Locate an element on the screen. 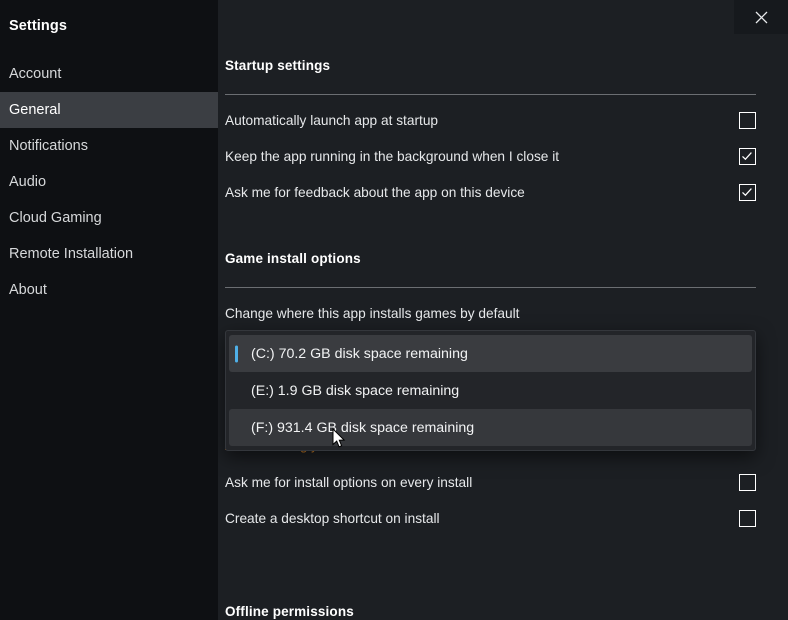 The image size is (788, 620). sidebar-item-audio: Audio is located at coordinates (109, 182).